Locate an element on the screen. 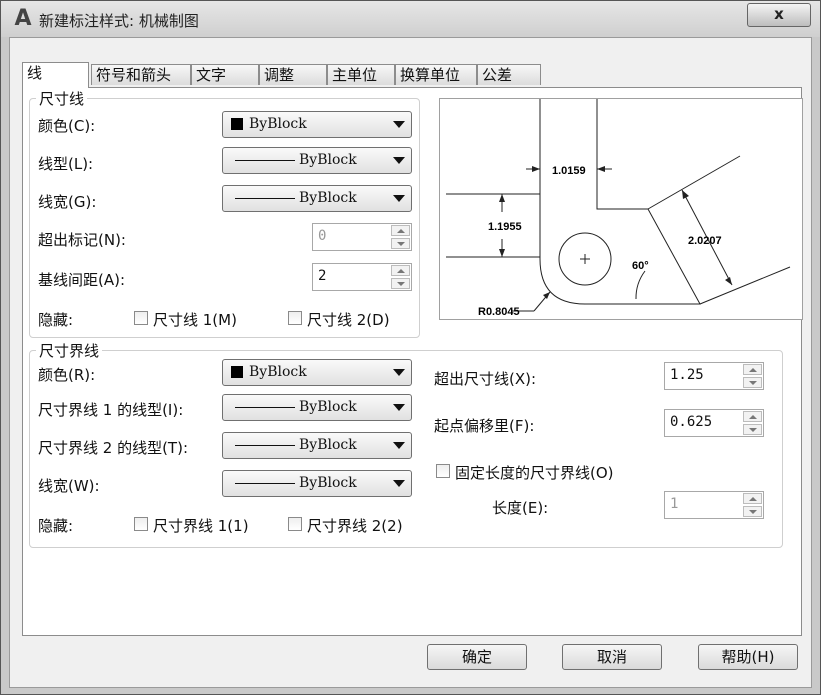 Image resolution: width=821 pixels, height=695 pixels. dim-lineweight-select: ByBlock is located at coordinates (317, 198).